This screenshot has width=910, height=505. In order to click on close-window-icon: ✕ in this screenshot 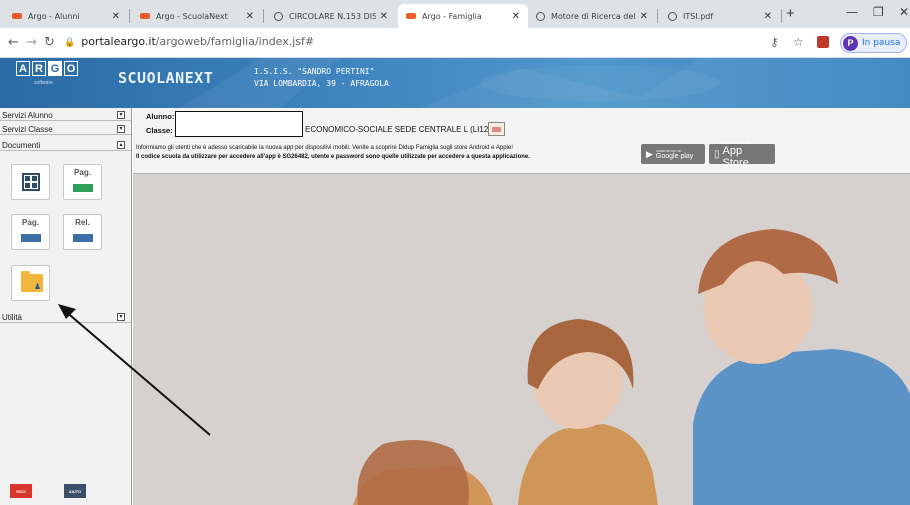, I will do `click(904, 12)`.